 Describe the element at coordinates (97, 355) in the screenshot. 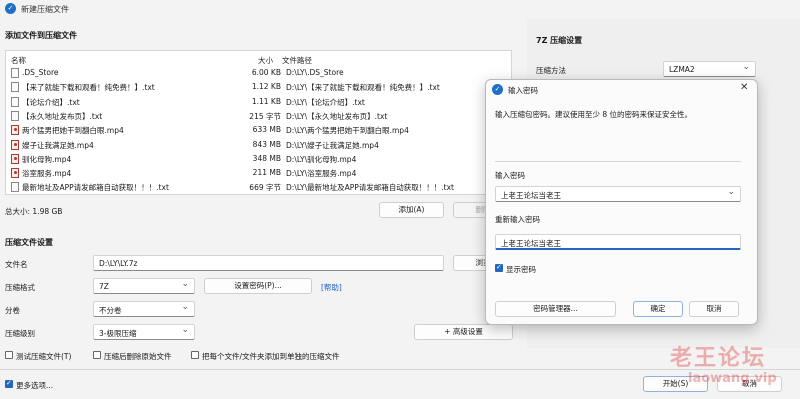

I see `delete-after-checkbox` at that location.